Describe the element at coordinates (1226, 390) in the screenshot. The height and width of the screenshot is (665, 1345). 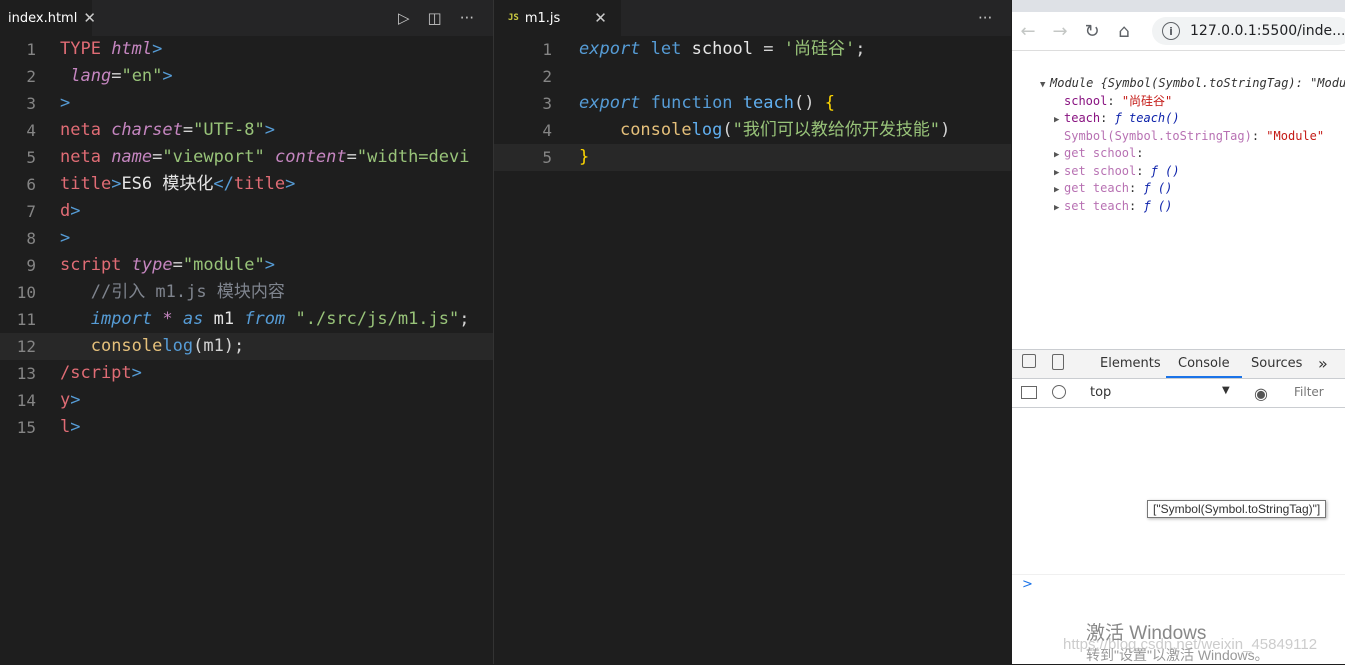
I see `chevron-down-icon: ▼` at that location.